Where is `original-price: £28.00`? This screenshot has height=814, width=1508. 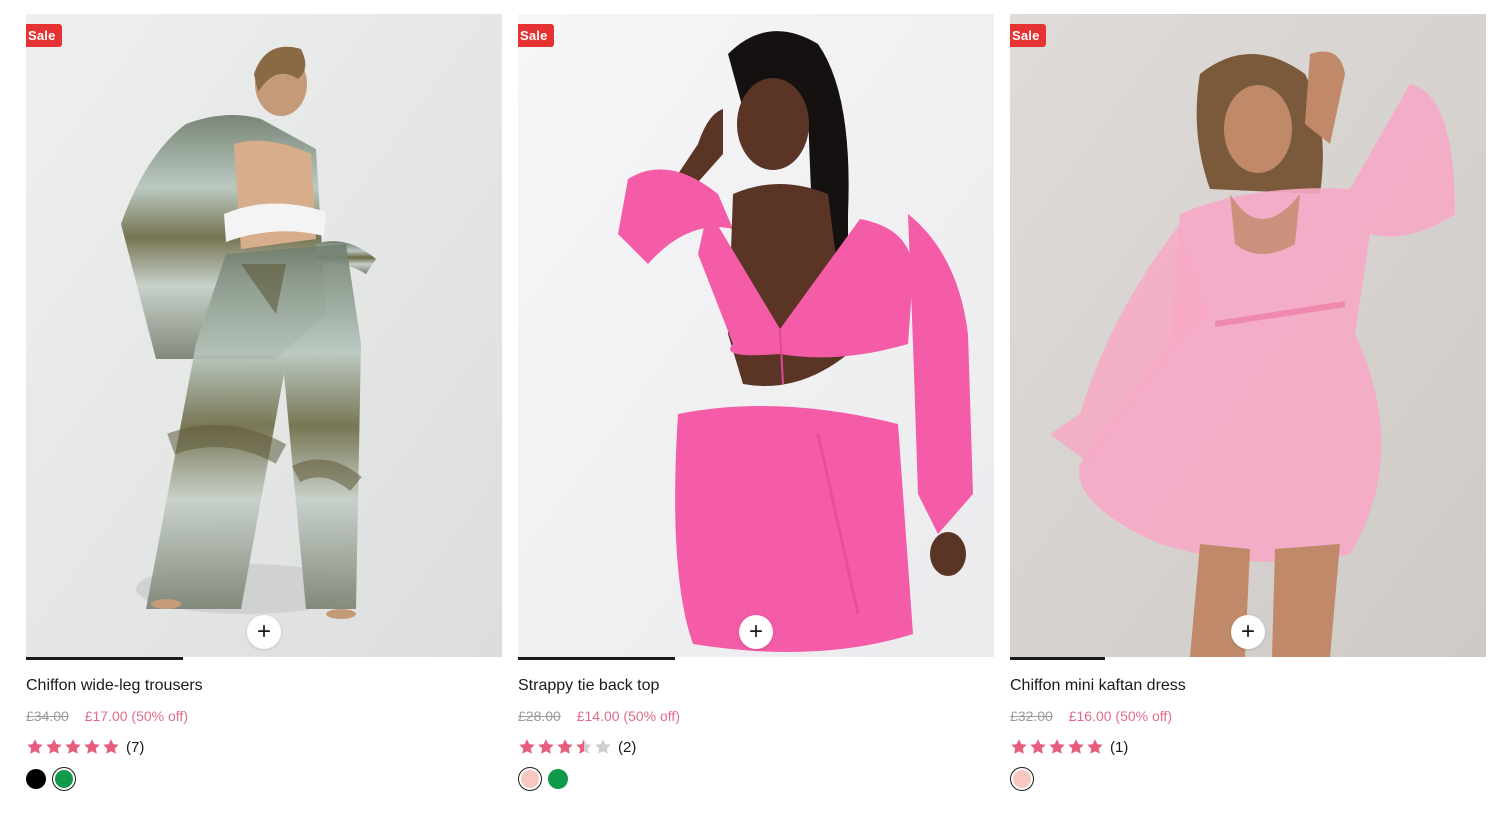
original-price: £28.00 is located at coordinates (539, 716).